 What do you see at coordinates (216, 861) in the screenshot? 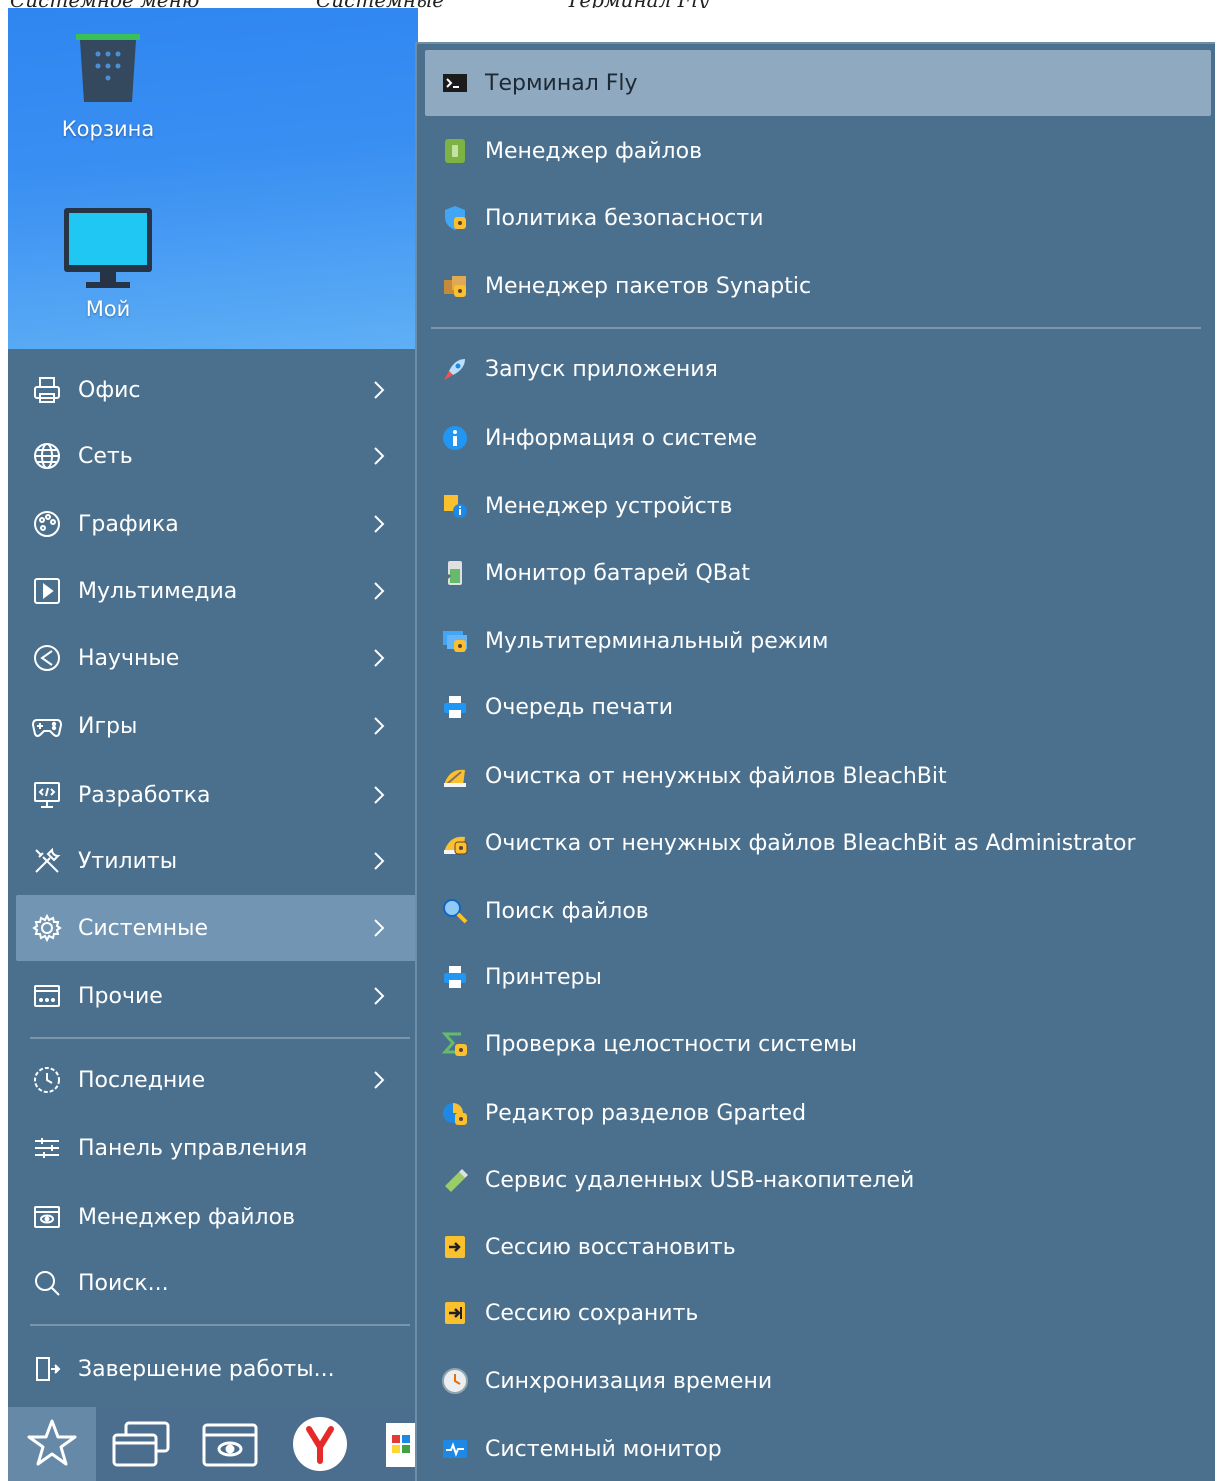
I see `category-utilities: Утилиты` at bounding box center [216, 861].